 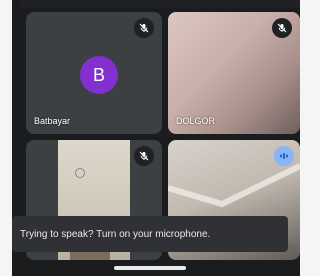 What do you see at coordinates (150, 268) in the screenshot?
I see `home-indicator` at bounding box center [150, 268].